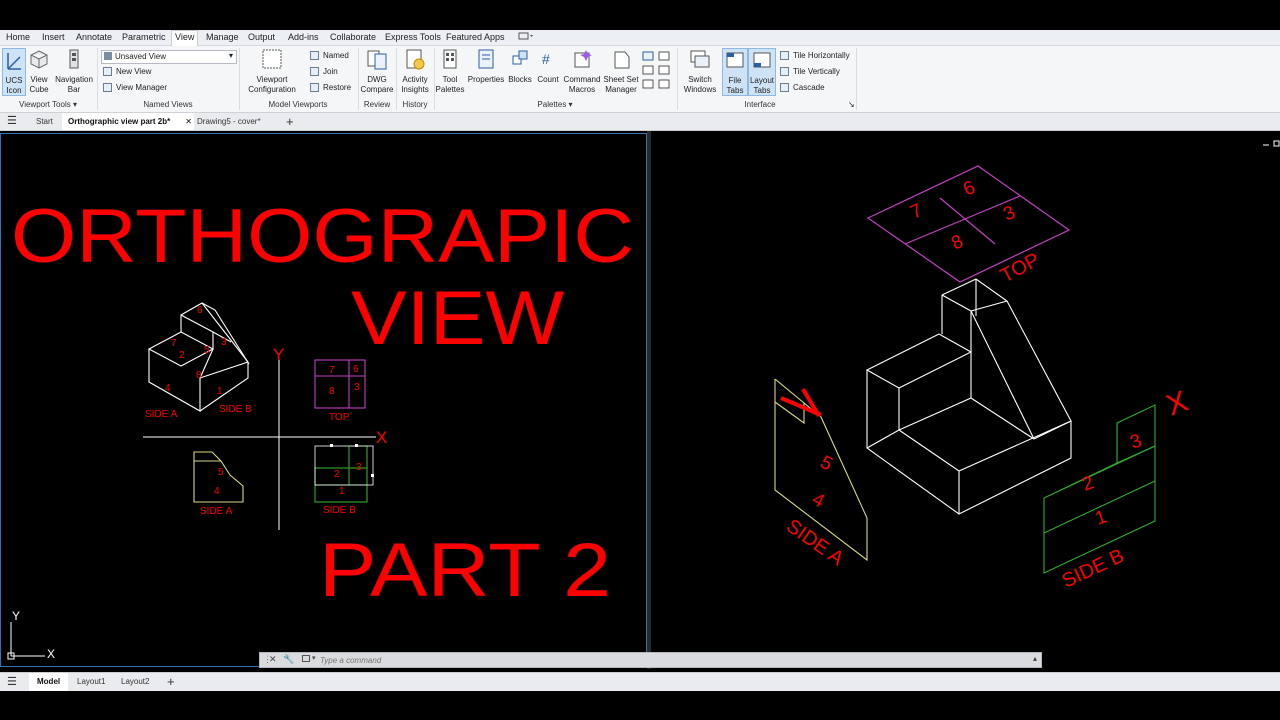 This screenshot has width=1280, height=720. I want to click on restore-icon, so click(314, 87).